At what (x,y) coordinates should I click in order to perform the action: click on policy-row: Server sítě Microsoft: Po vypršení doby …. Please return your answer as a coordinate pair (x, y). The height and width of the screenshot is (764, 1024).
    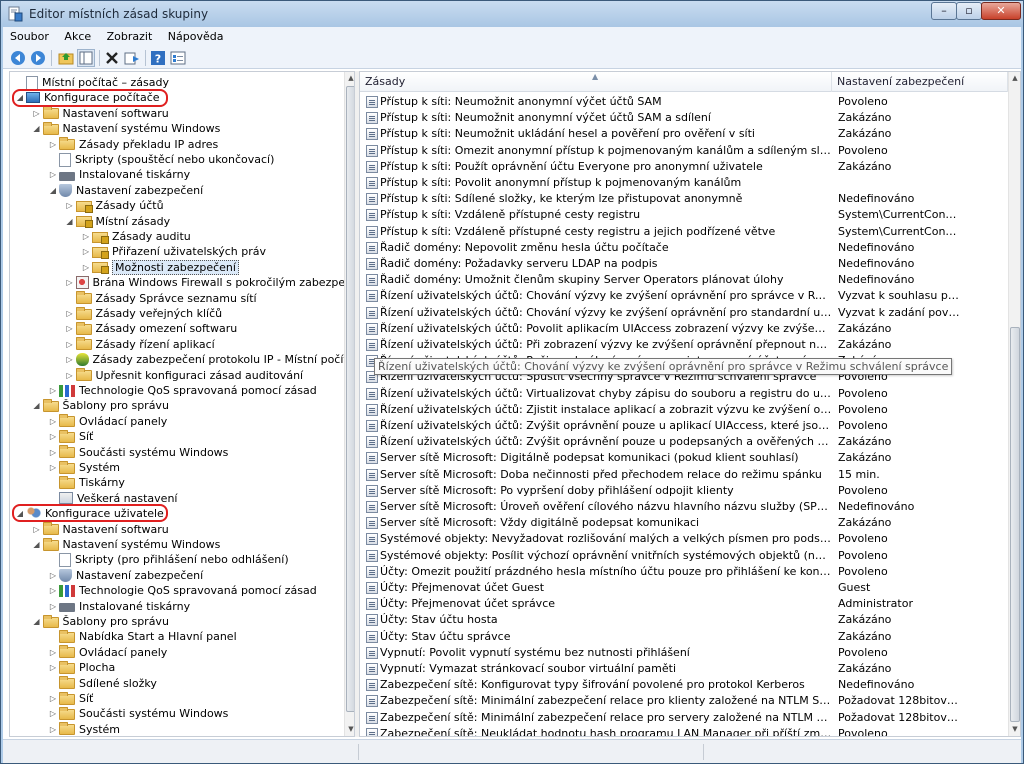
    Looking at the image, I should click on (684, 491).